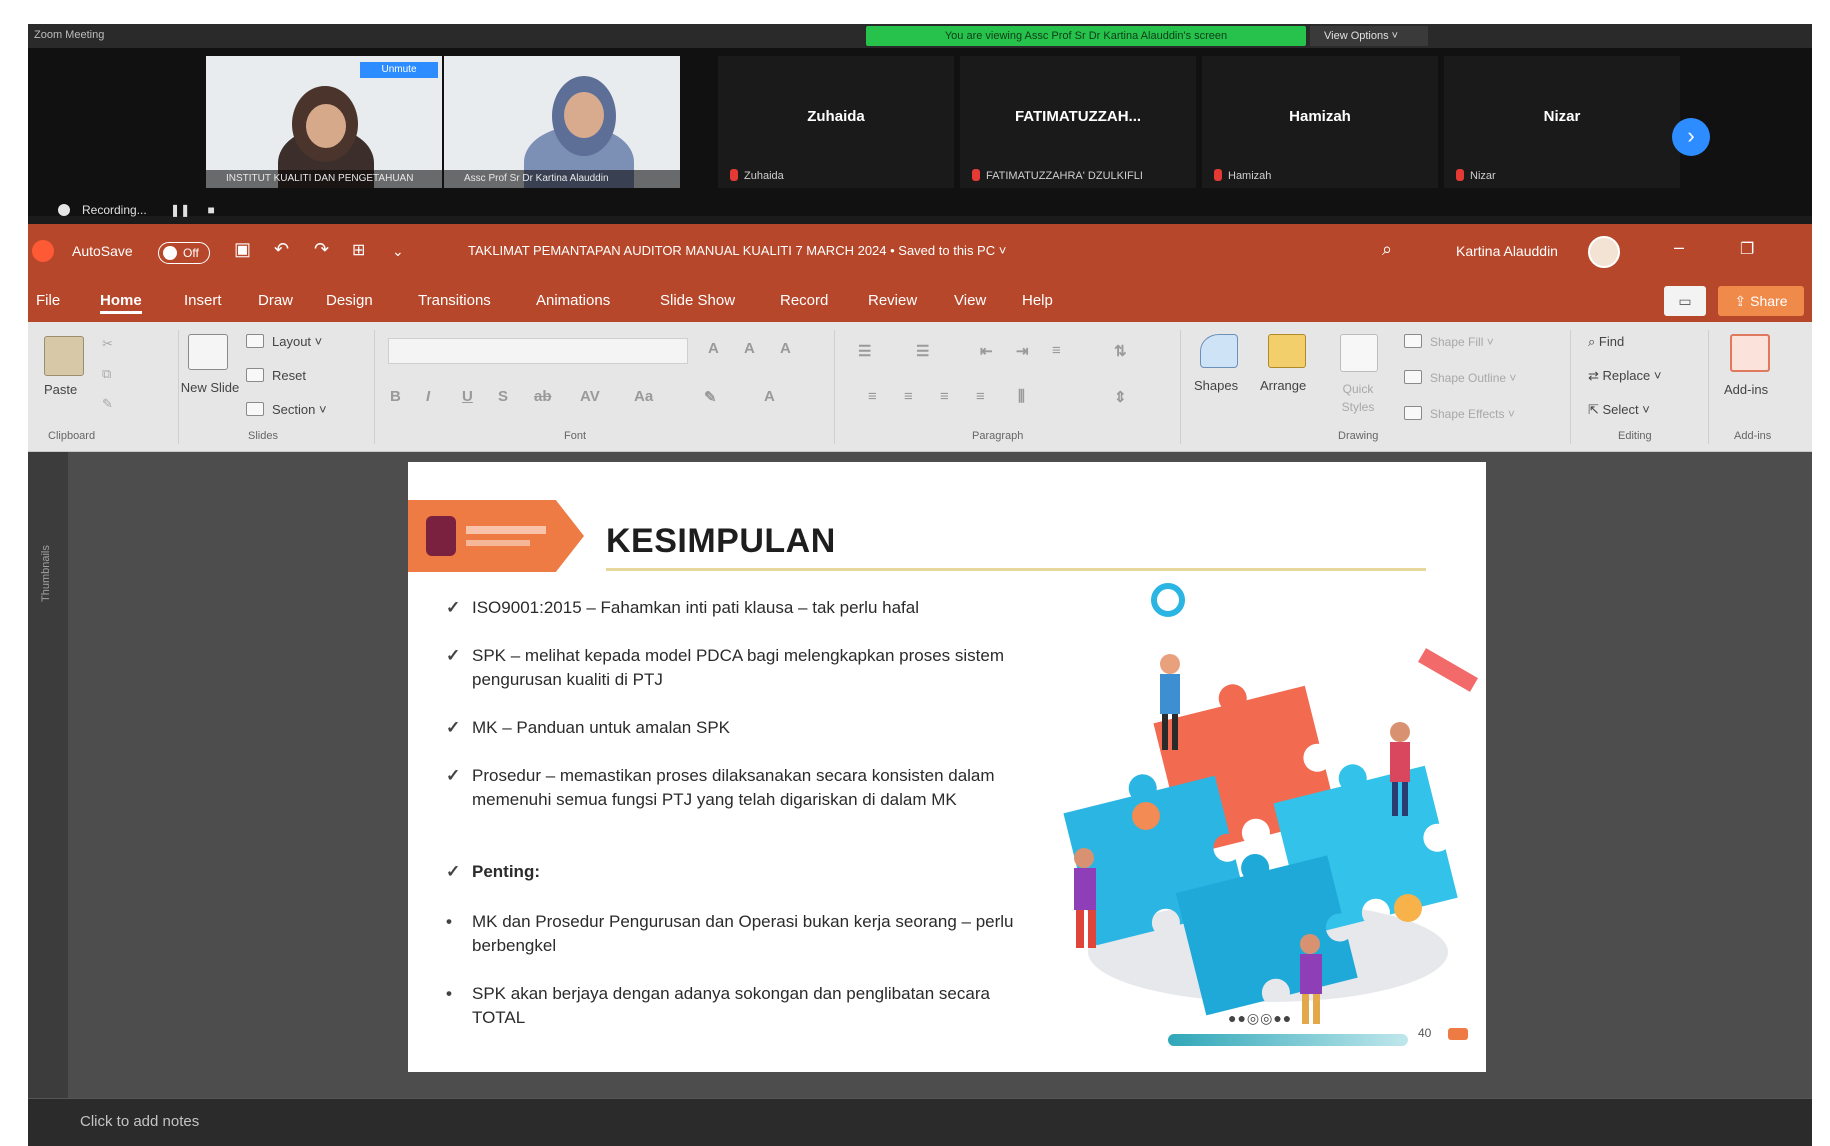 The image size is (1830, 1146). I want to click on participant-name-tile: Nizar Nizar, so click(1562, 122).